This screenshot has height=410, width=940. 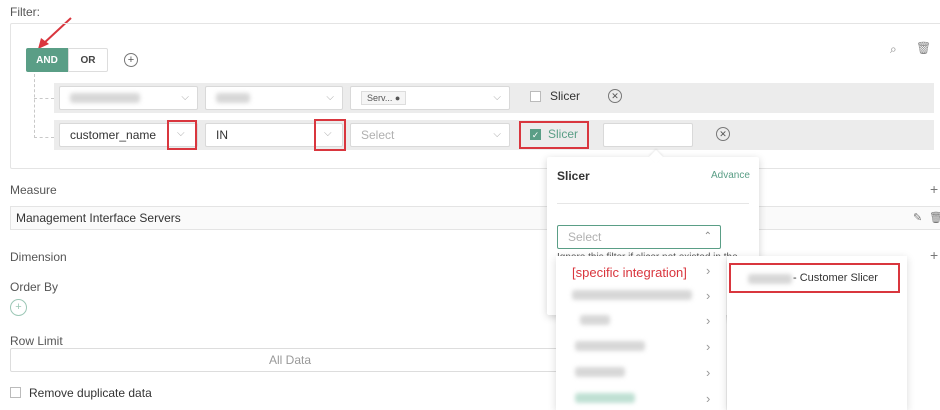 What do you see at coordinates (917, 217) in the screenshot?
I see `edit-icon: ✎` at bounding box center [917, 217].